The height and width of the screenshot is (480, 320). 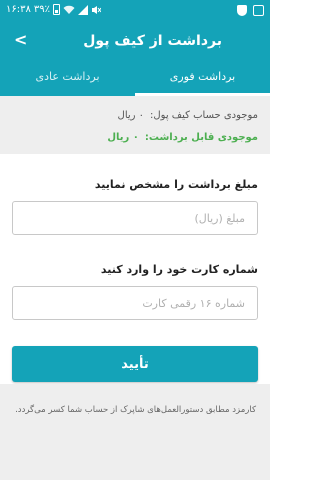 I want to click on image-icon, so click(x=258, y=10).